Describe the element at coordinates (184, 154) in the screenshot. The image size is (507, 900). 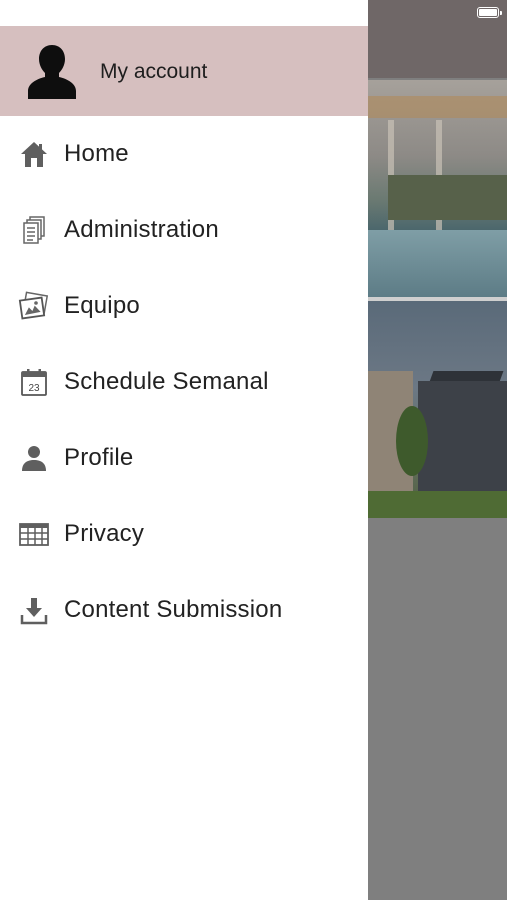
I see `menu-item-home: Home` at that location.